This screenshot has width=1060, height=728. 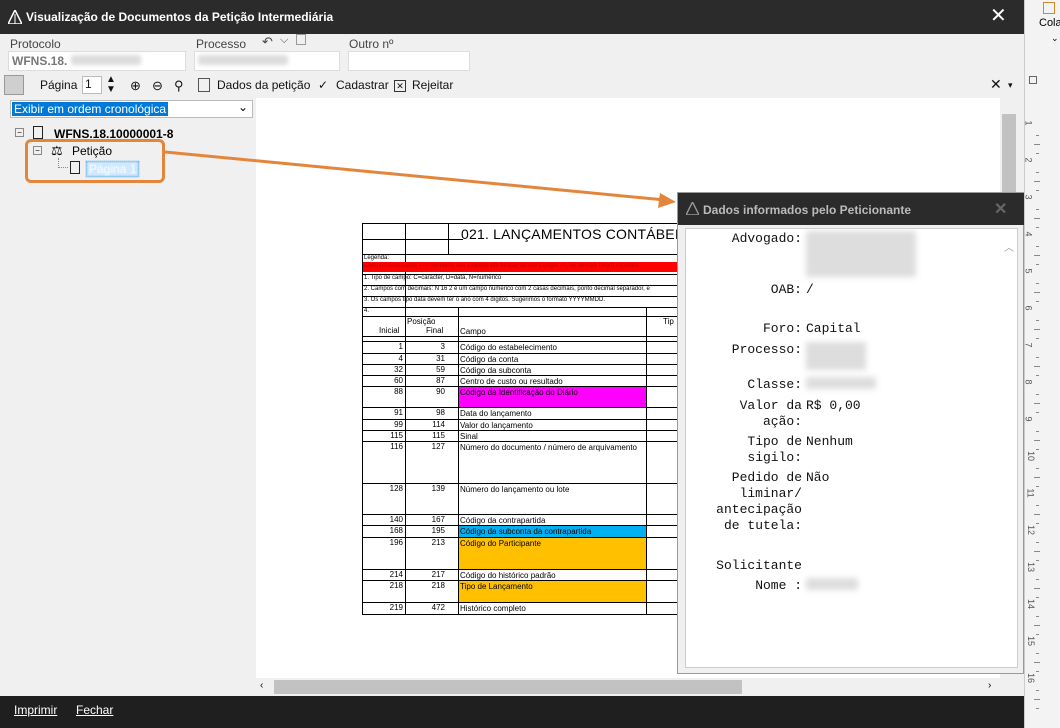 I want to click on protocolo-field: WFNS.18., so click(x=97, y=61).